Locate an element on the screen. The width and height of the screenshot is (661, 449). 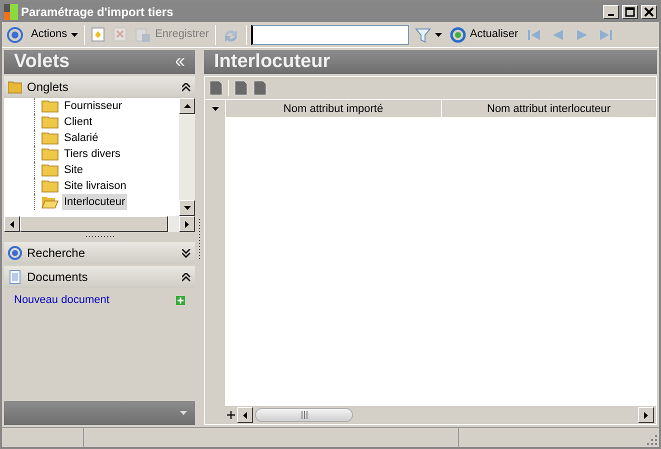
add-icon is located at coordinates (180, 300).